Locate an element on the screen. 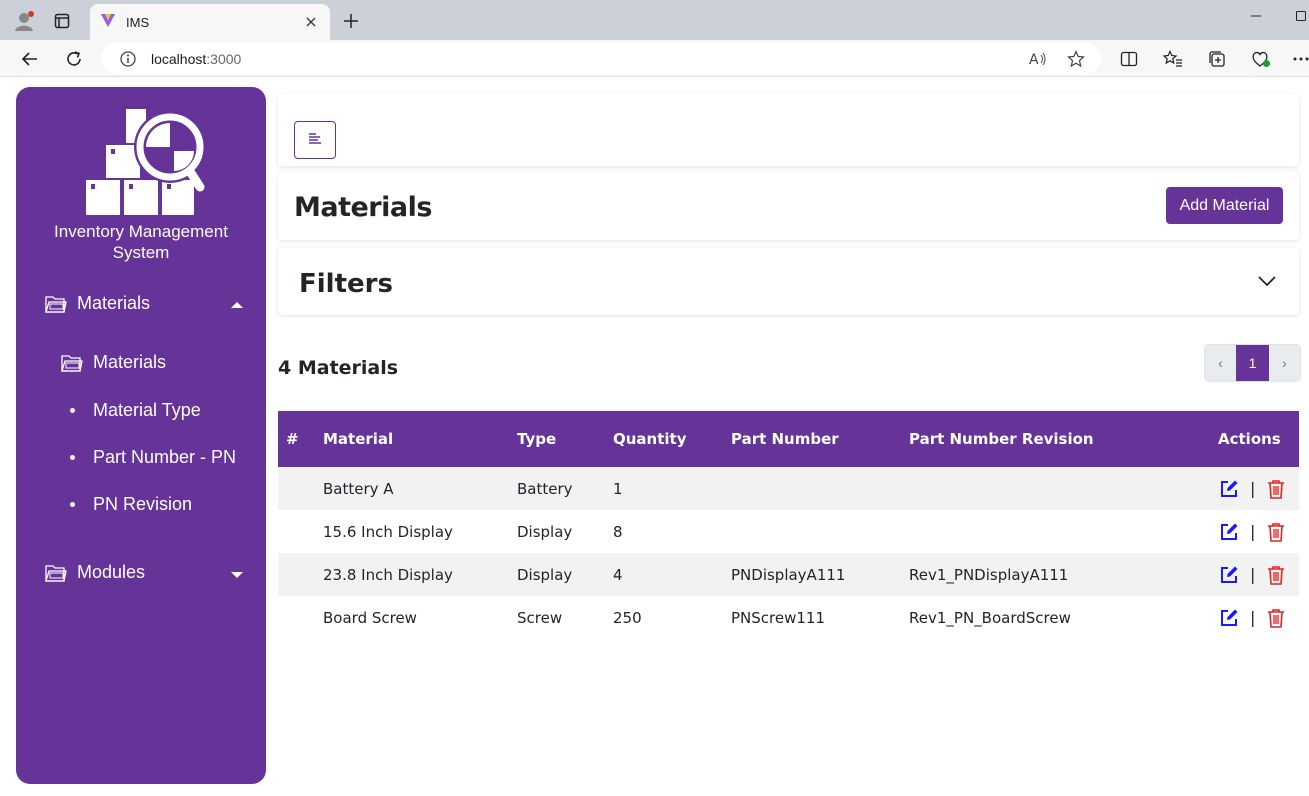 Image resolution: width=1309 pixels, height=796 pixels. back-icon is located at coordinates (30, 59).